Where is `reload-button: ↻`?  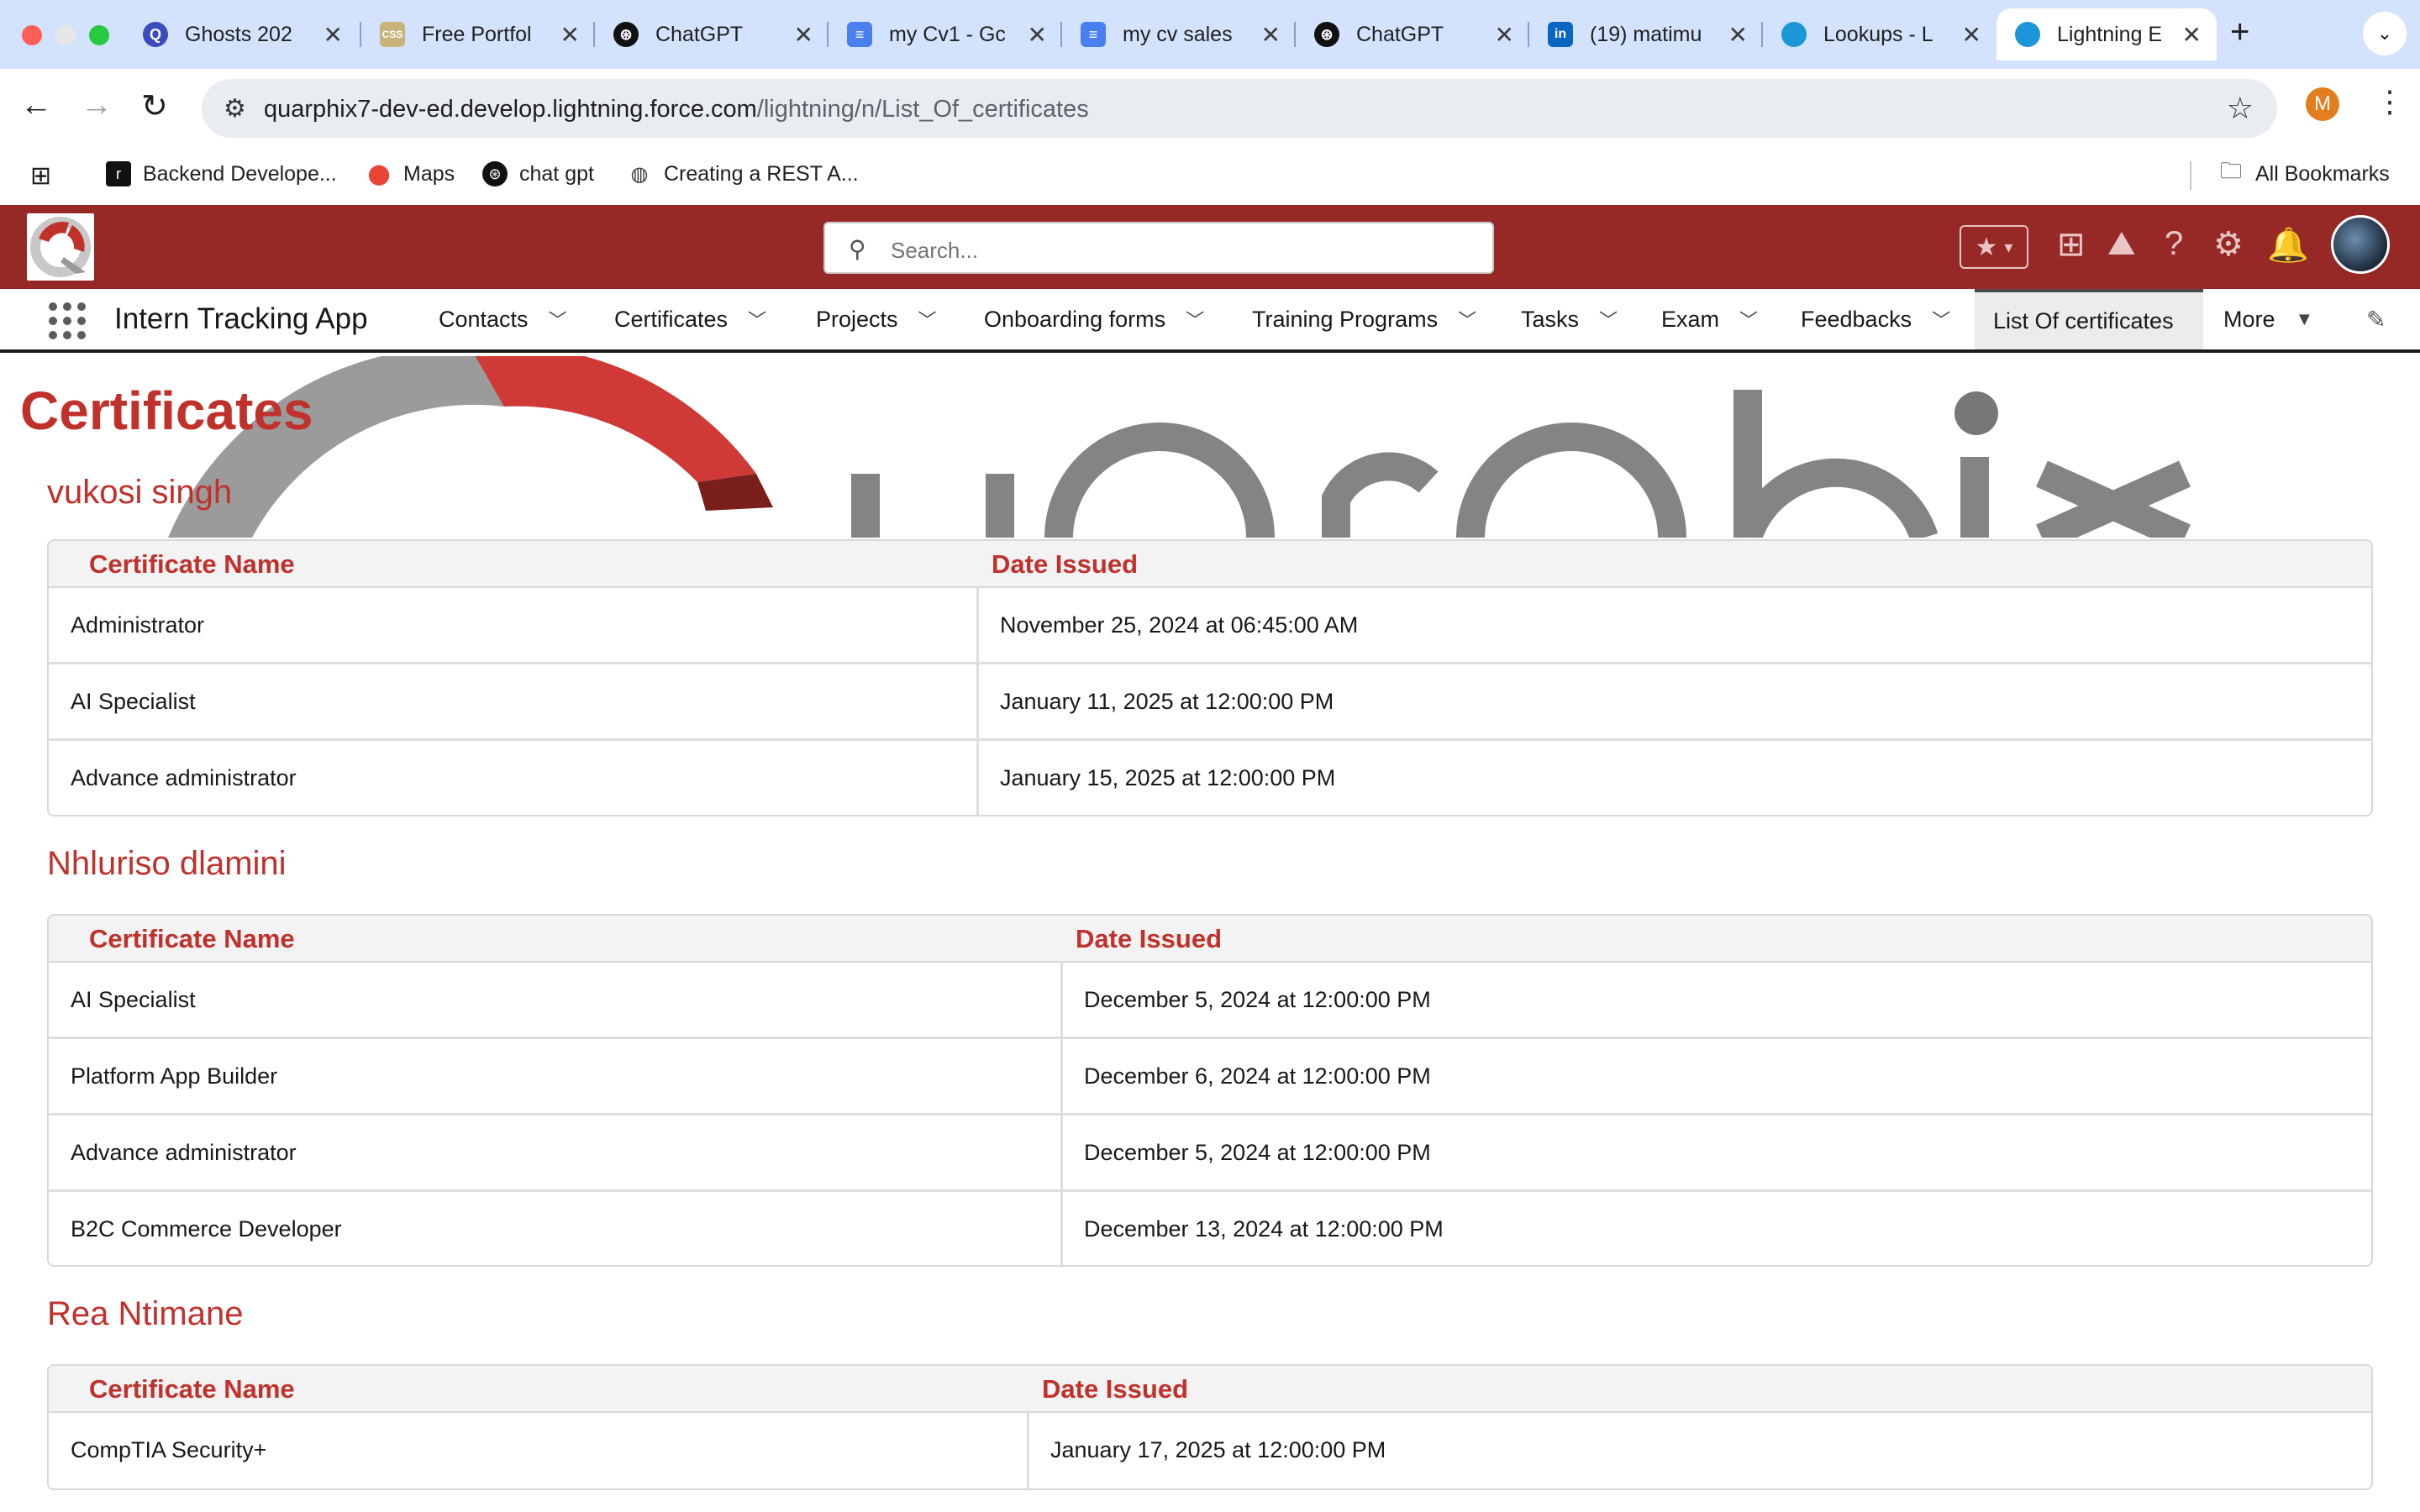
reload-button: ↻ is located at coordinates (154, 106).